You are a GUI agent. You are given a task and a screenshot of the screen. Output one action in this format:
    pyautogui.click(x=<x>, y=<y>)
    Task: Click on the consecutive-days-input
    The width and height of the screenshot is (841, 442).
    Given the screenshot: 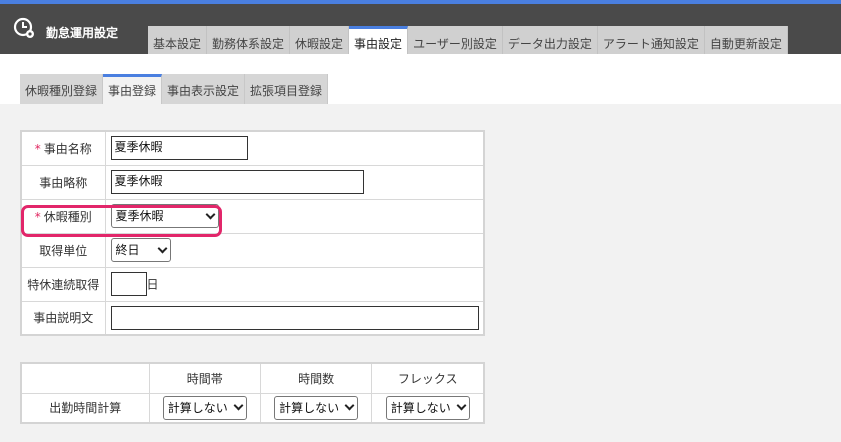 What is the action you would take?
    pyautogui.click(x=128, y=284)
    